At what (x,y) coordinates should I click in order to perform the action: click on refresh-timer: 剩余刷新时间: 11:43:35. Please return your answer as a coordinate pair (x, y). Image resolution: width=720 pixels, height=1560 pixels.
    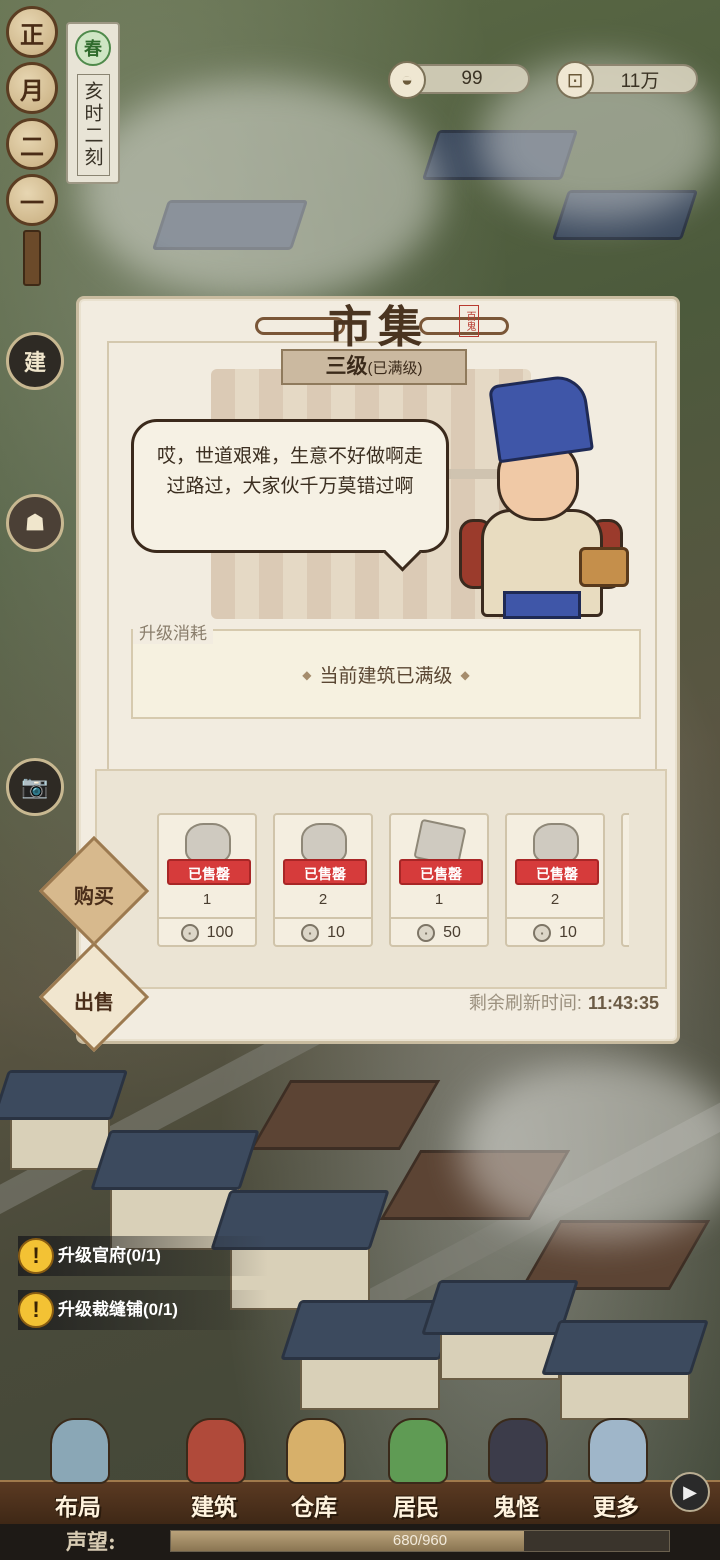
    Looking at the image, I should click on (564, 1002).